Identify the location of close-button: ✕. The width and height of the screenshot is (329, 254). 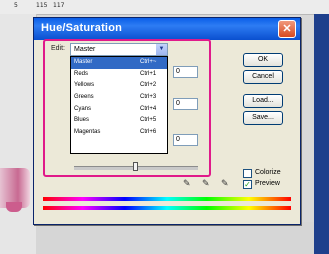
(287, 29).